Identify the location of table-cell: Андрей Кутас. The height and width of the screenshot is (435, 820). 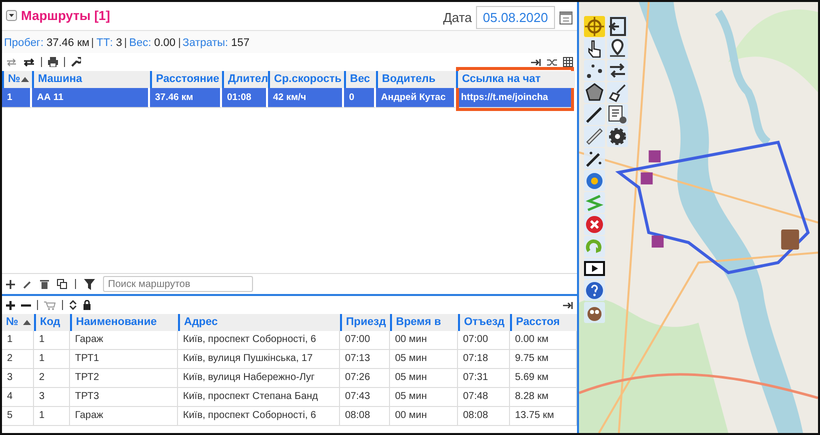
(416, 98).